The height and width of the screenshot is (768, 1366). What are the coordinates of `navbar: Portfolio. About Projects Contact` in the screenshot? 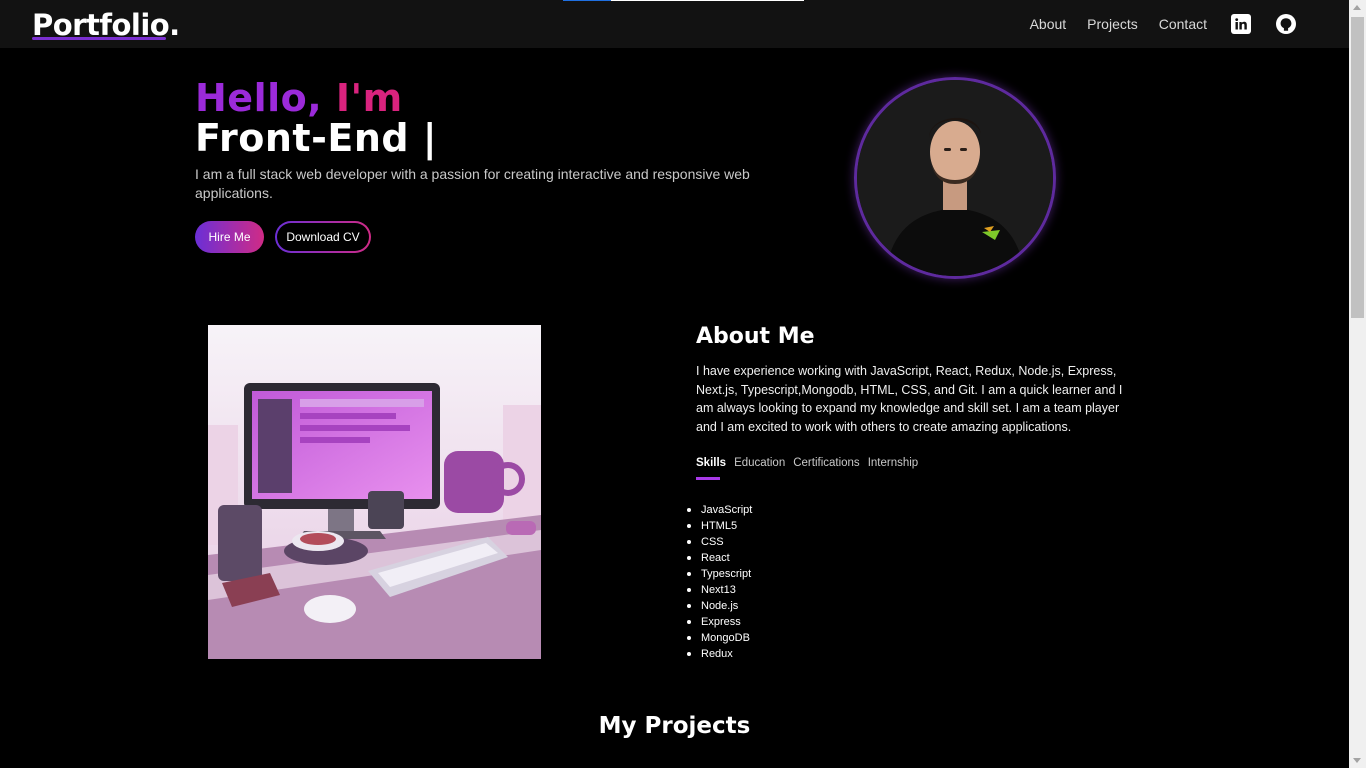 It's located at (674, 24).